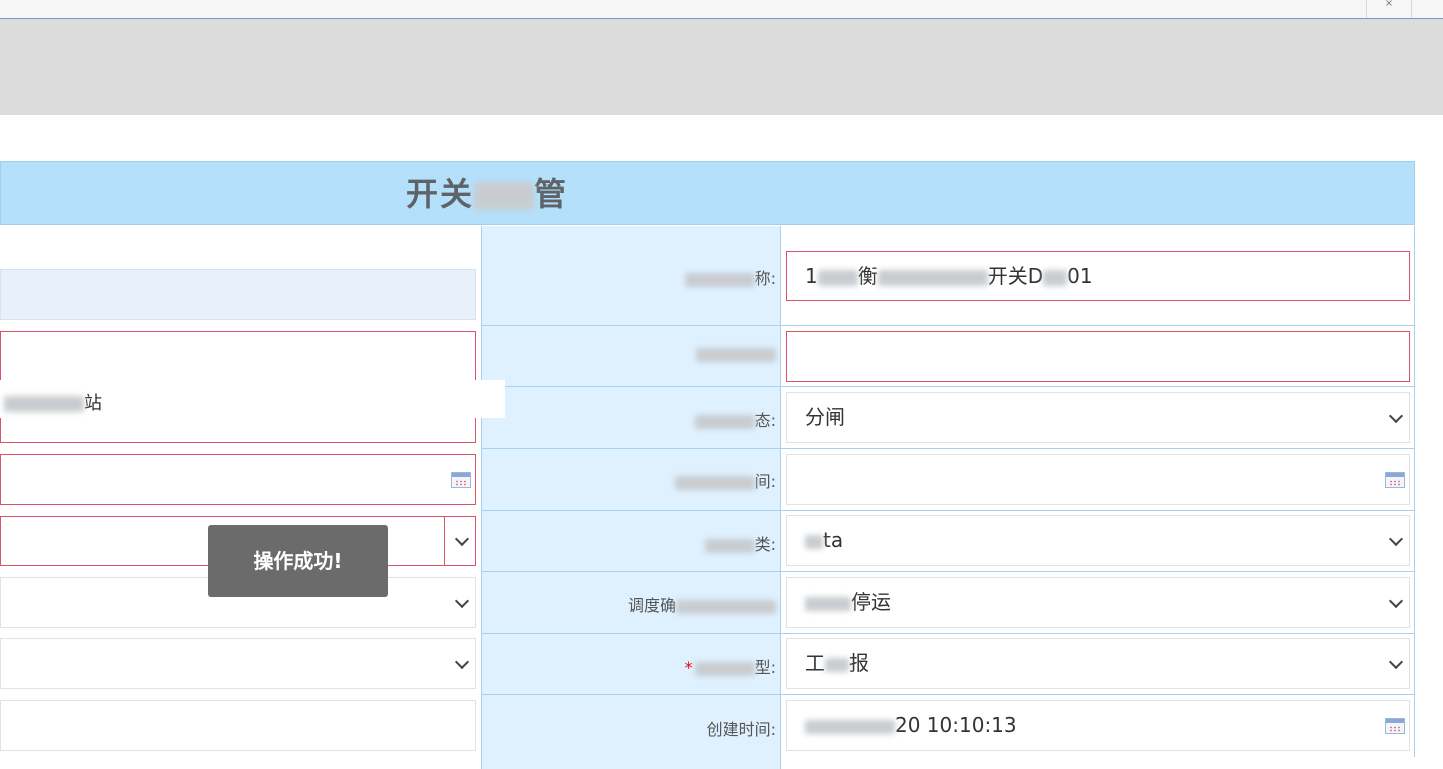 The height and width of the screenshot is (769, 1443). What do you see at coordinates (628, 353) in the screenshot?
I see `label-row2` at bounding box center [628, 353].